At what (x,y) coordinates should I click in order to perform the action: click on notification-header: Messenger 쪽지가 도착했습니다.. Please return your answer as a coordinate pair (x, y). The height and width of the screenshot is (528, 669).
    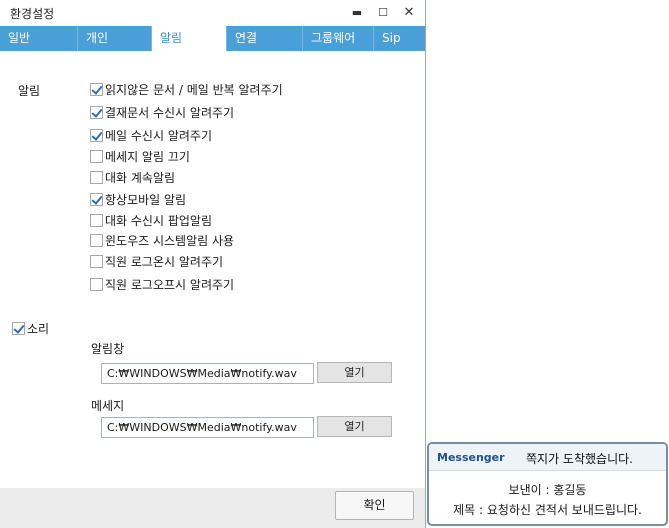
    Looking at the image, I should click on (547, 457).